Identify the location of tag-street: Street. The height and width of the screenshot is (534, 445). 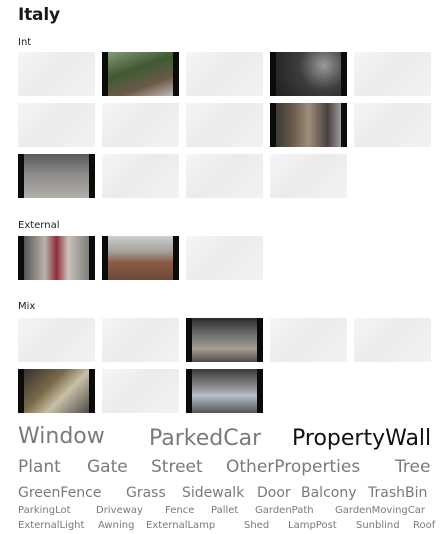
(177, 467).